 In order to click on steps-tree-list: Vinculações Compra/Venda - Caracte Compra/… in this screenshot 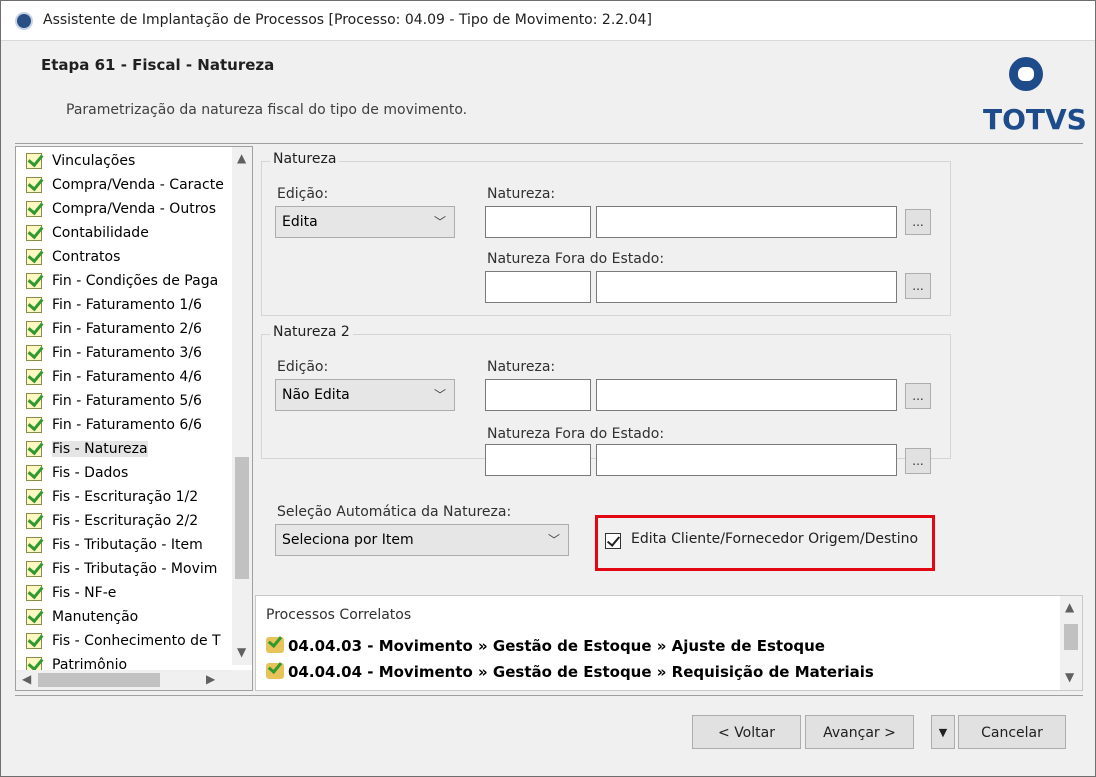, I will do `click(129, 413)`.